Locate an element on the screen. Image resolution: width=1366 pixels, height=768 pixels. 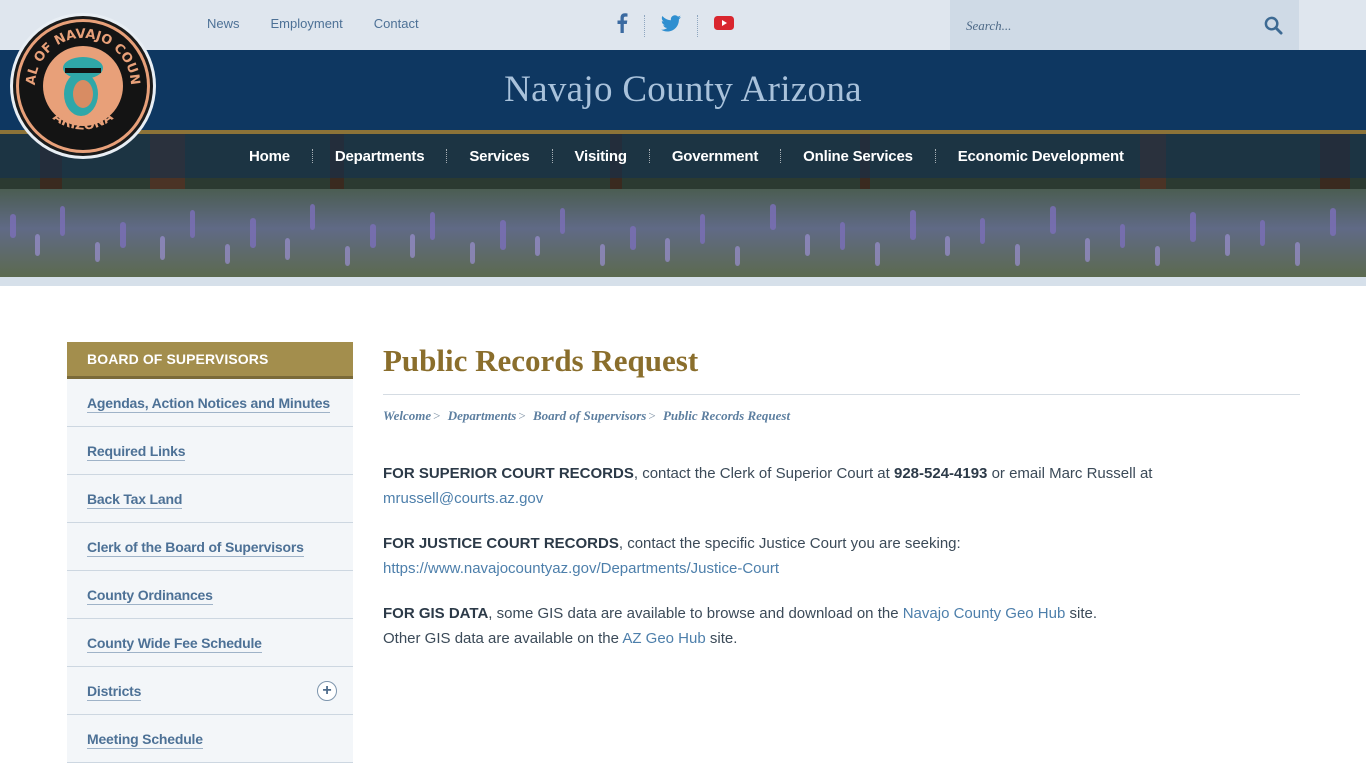
sidebar-item-fee-schedule: County Wide Fee Schedule is located at coordinates (210, 643).